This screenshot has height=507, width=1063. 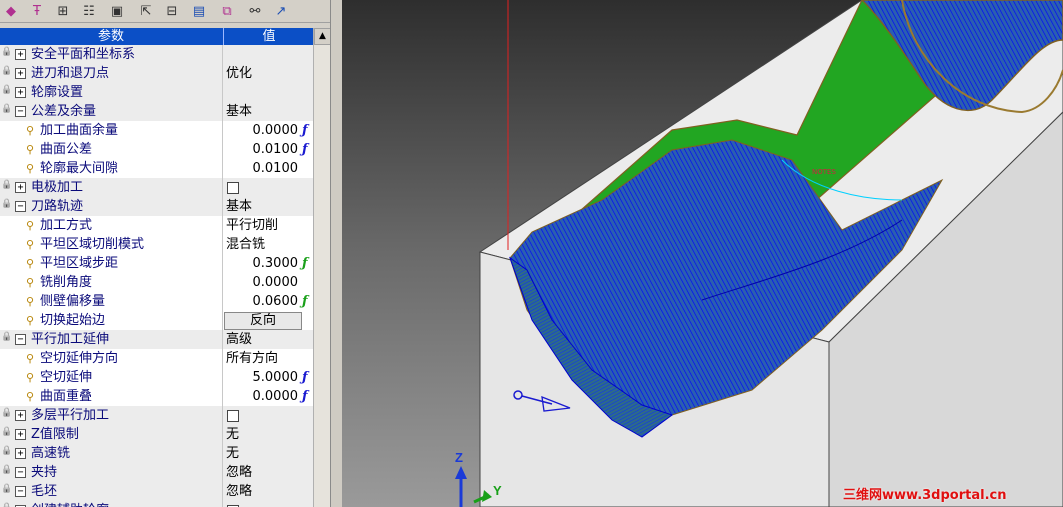 What do you see at coordinates (322, 267) in the screenshot?
I see `vertical-scrollbar: ▲` at bounding box center [322, 267].